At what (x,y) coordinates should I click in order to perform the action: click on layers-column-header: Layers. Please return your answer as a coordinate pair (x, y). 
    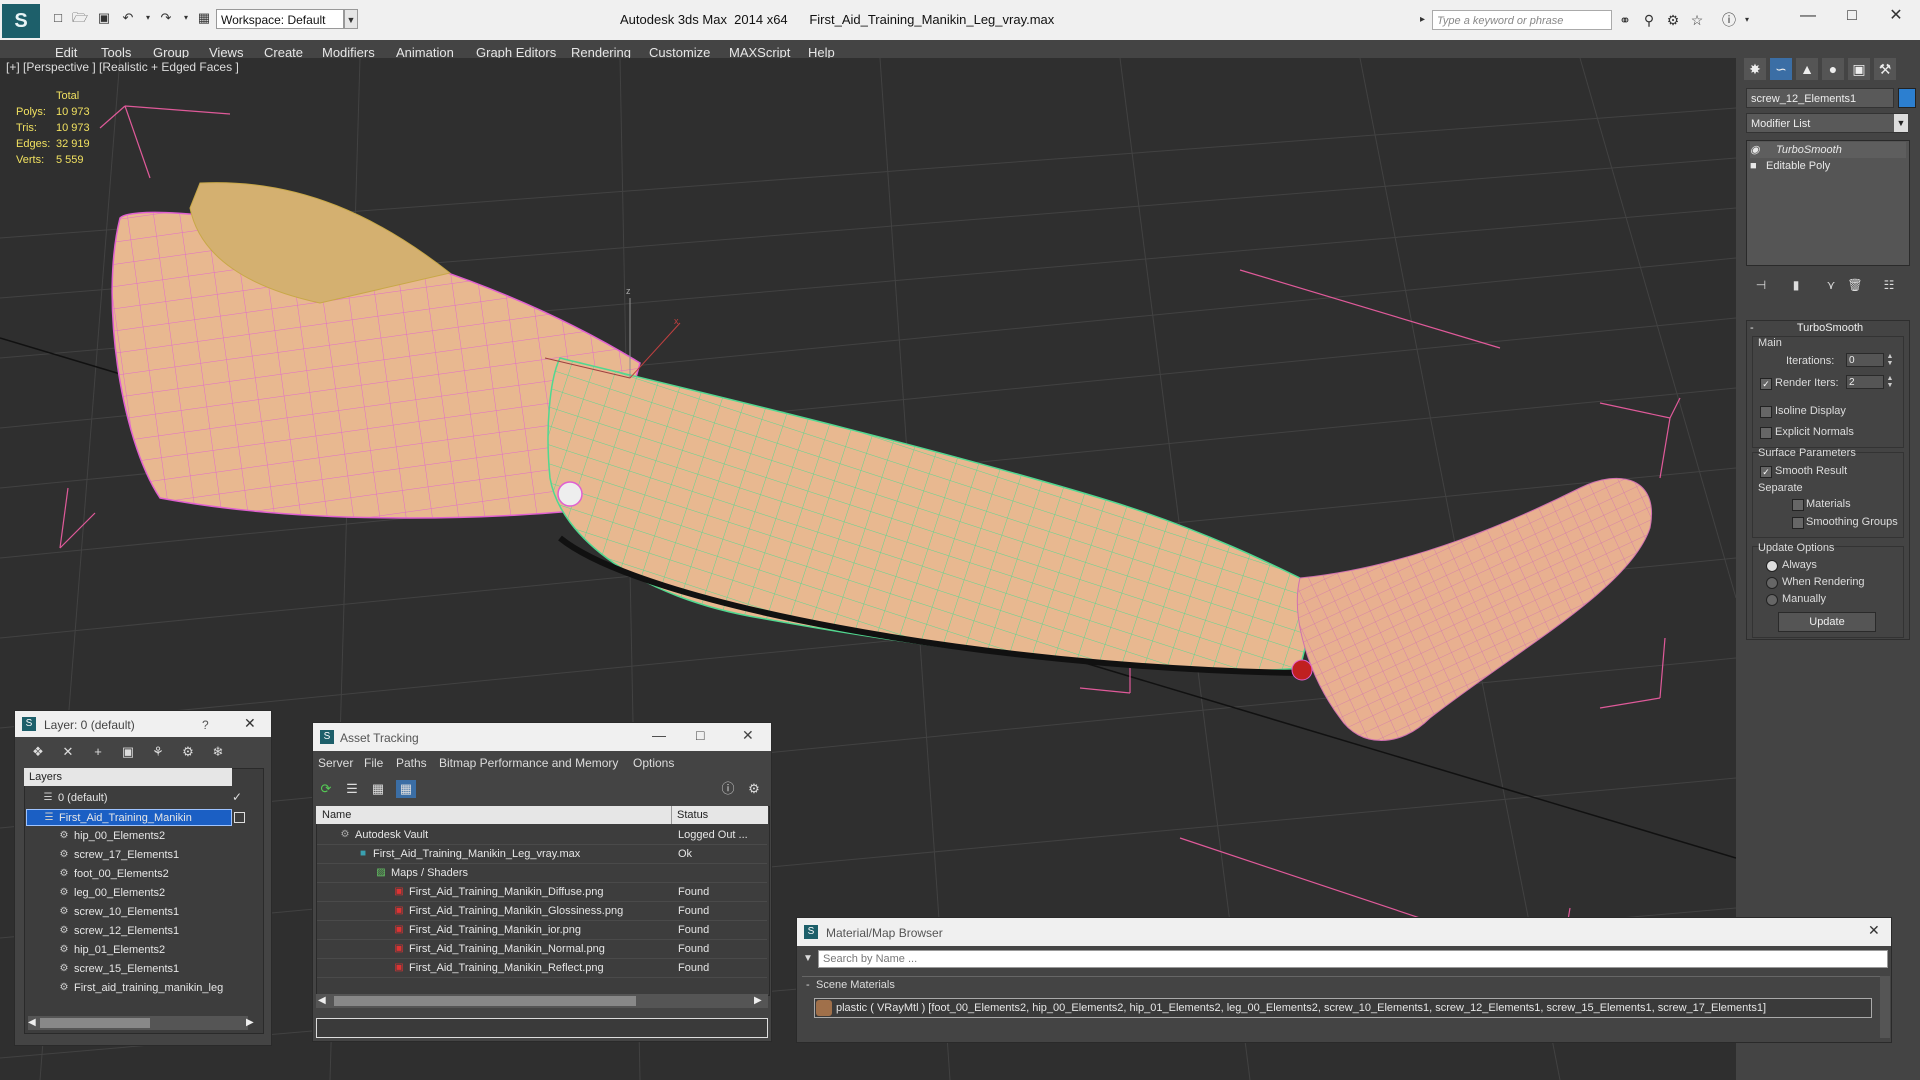
    Looking at the image, I should click on (128, 777).